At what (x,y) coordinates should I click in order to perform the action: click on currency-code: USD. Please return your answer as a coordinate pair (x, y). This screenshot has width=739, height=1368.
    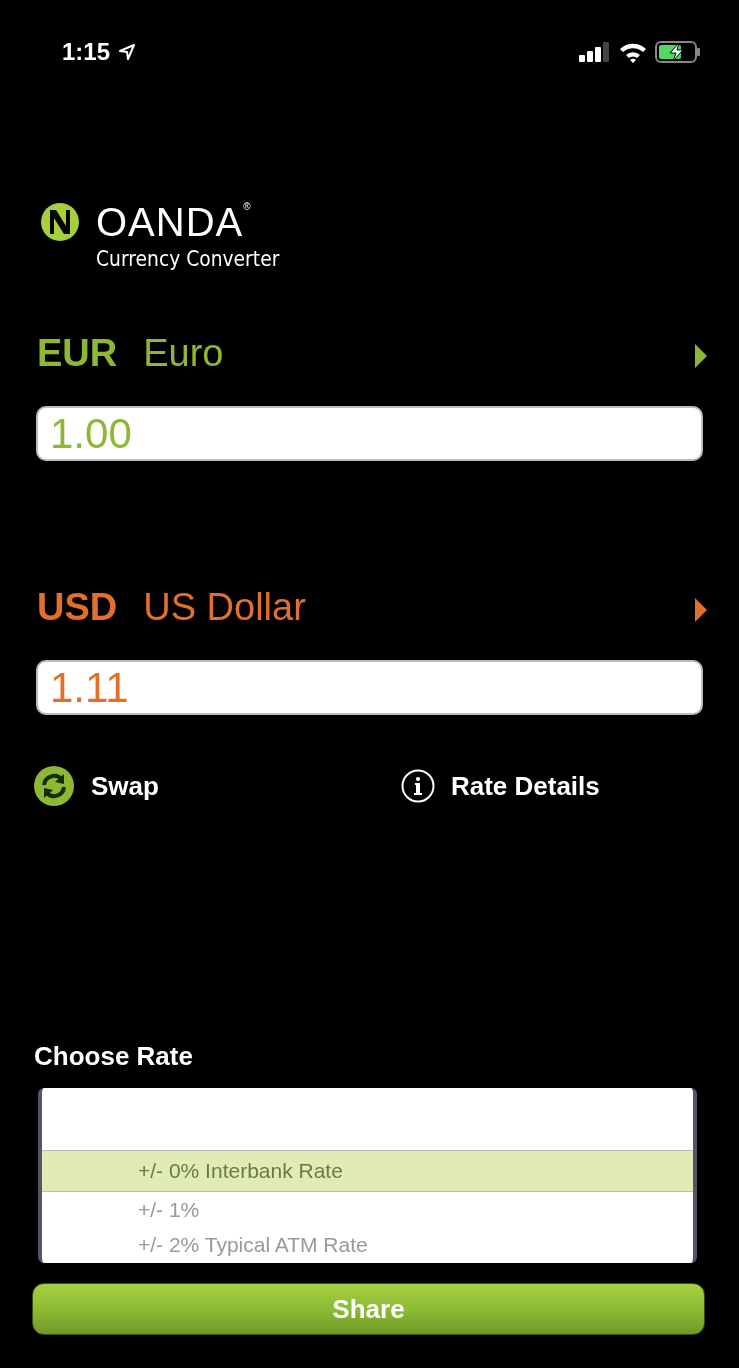
    Looking at the image, I should click on (77, 607).